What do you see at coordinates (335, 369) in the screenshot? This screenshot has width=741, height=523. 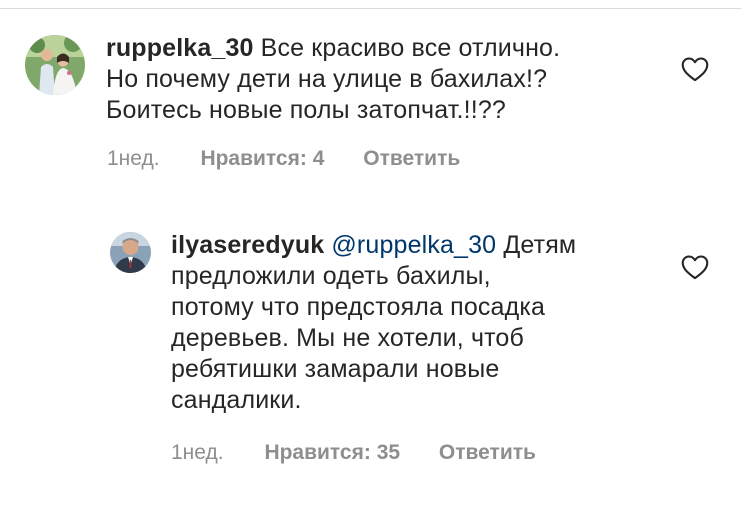 I see `comment-text-line-5: ребятишки замарали новые` at bounding box center [335, 369].